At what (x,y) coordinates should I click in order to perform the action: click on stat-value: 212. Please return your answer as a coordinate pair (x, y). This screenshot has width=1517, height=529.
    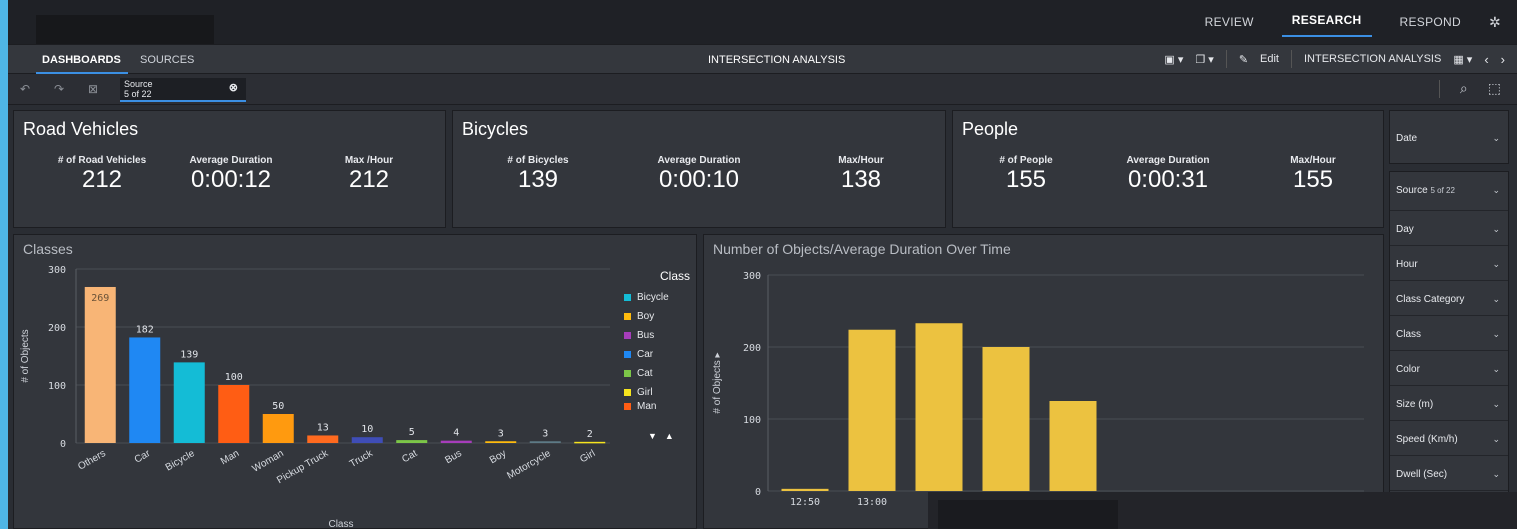
    Looking at the image, I should click on (102, 179).